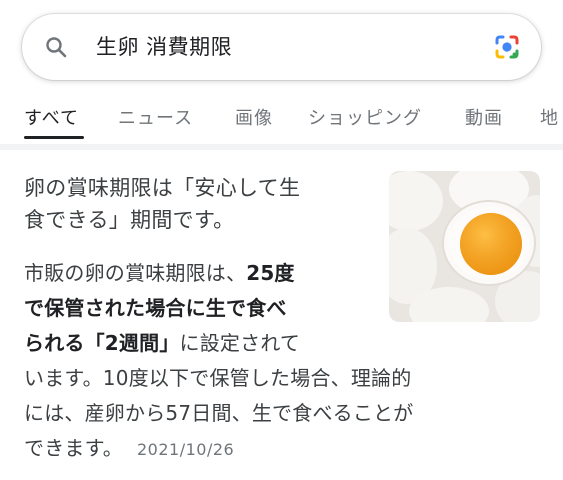 The image size is (563, 480). What do you see at coordinates (284, 449) in the screenshot?
I see `snippet-line: できます。 2021/10/26` at bounding box center [284, 449].